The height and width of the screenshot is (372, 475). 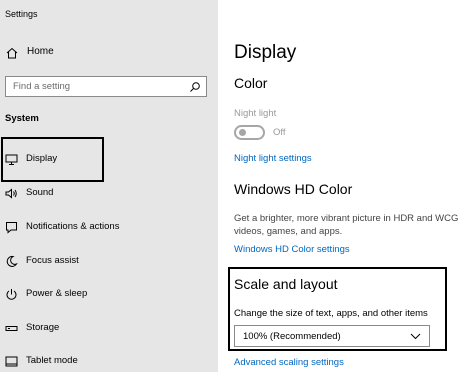 I want to click on night-light-label: Night light, so click(x=255, y=113).